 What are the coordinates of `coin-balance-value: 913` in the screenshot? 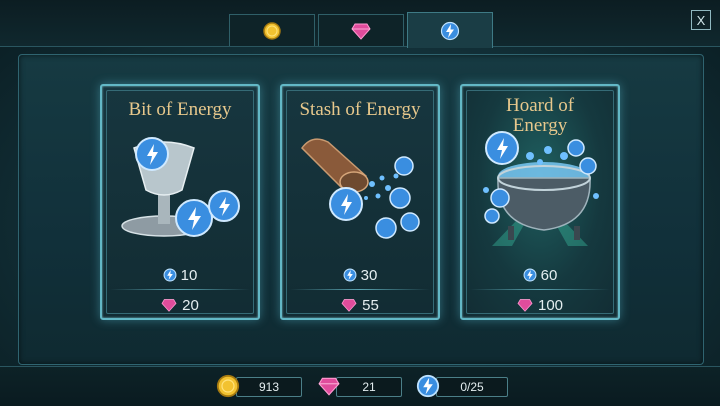 It's located at (269, 387).